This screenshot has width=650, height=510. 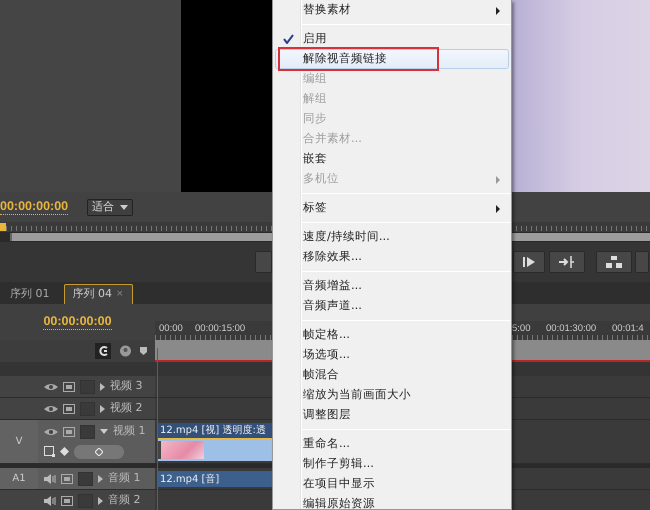 I want to click on track-label: V, so click(x=19, y=441).